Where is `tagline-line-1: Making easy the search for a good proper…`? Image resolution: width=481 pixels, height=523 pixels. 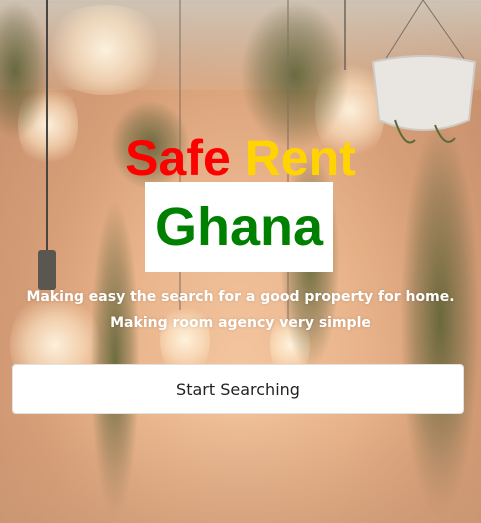
tagline-line-1: Making easy the search for a good proper… is located at coordinates (240, 297).